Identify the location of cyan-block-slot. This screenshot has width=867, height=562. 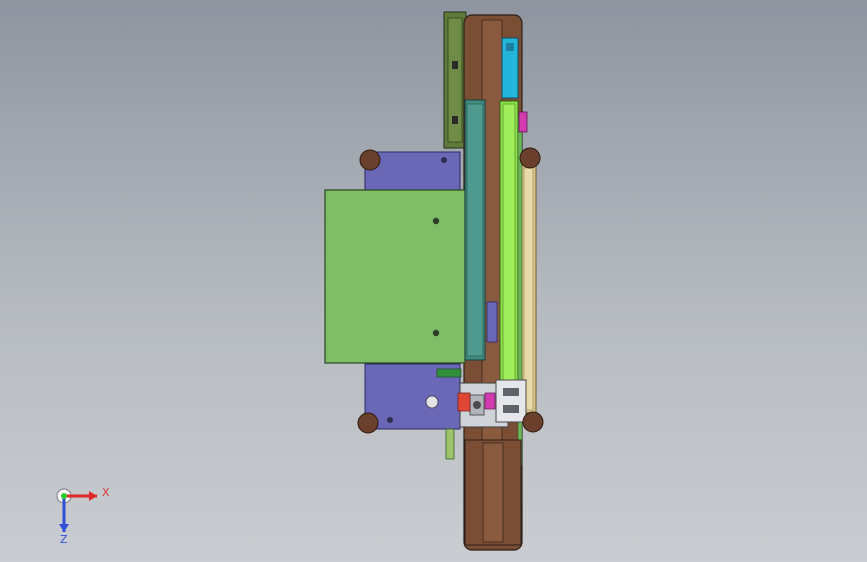
(510, 47).